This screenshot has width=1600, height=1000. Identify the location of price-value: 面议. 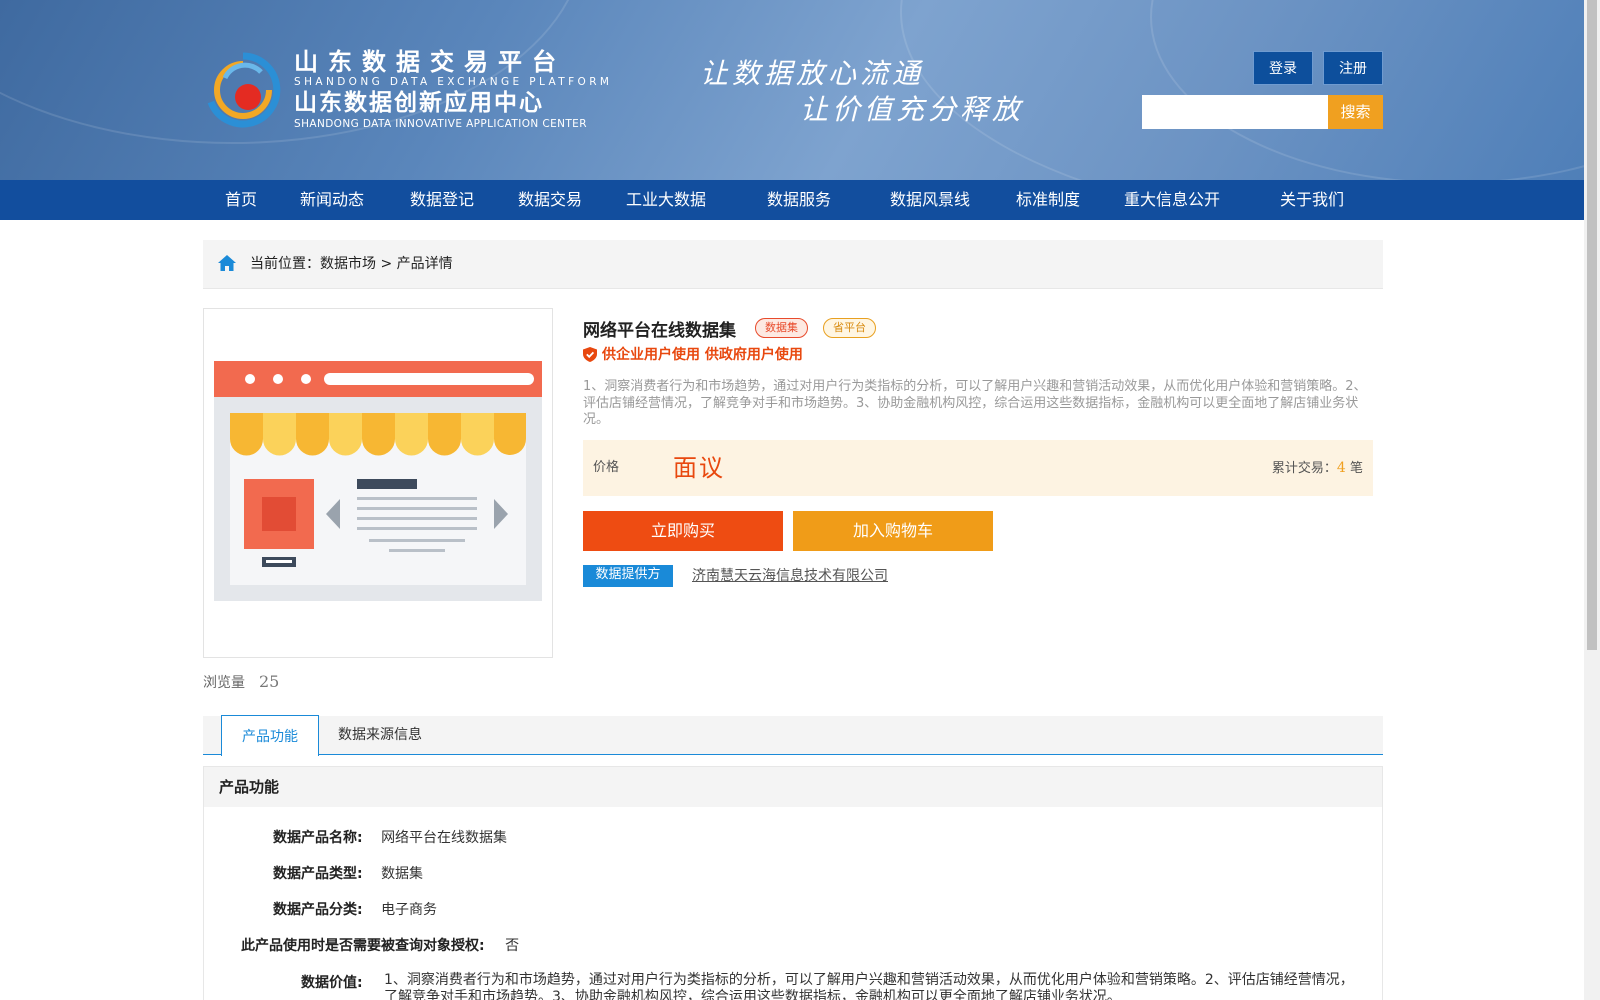
(699, 468).